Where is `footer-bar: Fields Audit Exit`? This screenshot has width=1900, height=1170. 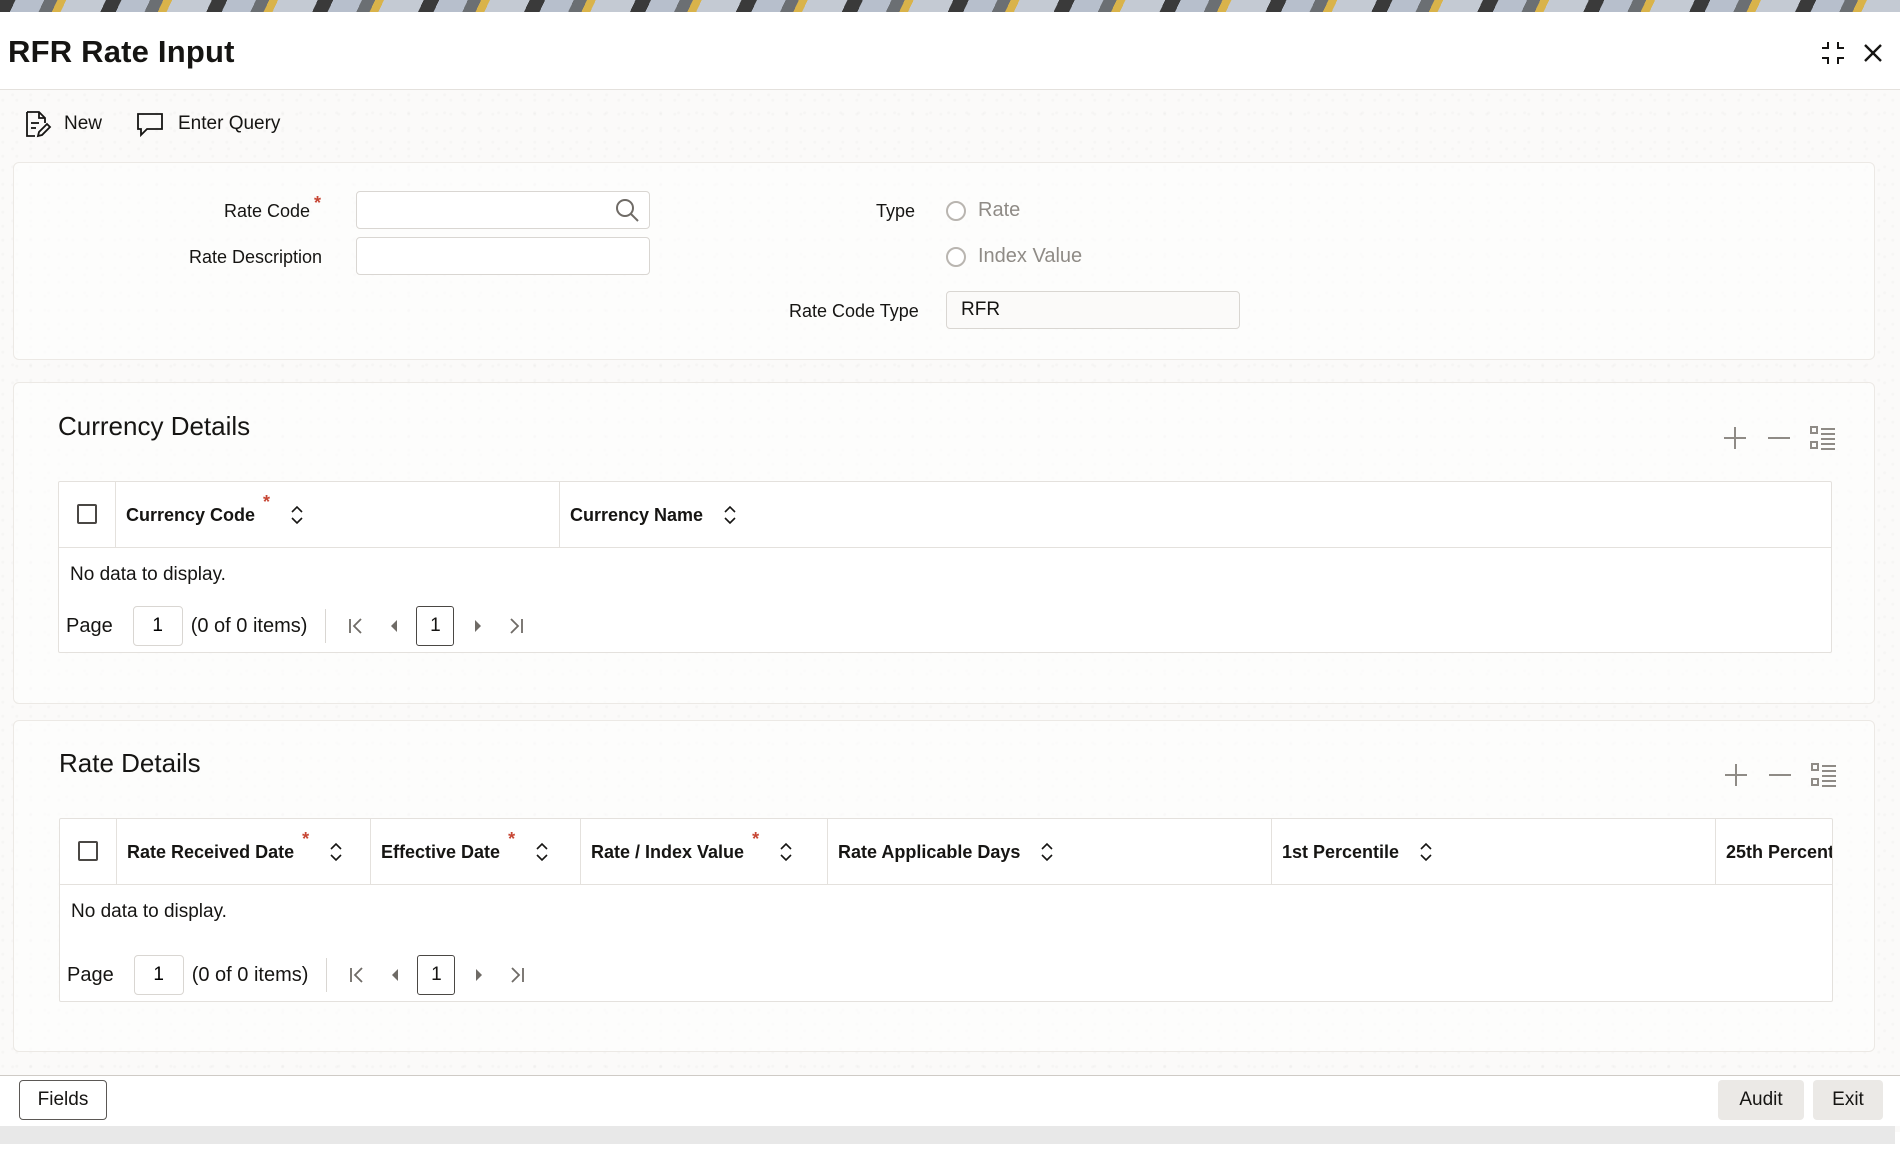
footer-bar: Fields Audit Exit is located at coordinates (950, 1101).